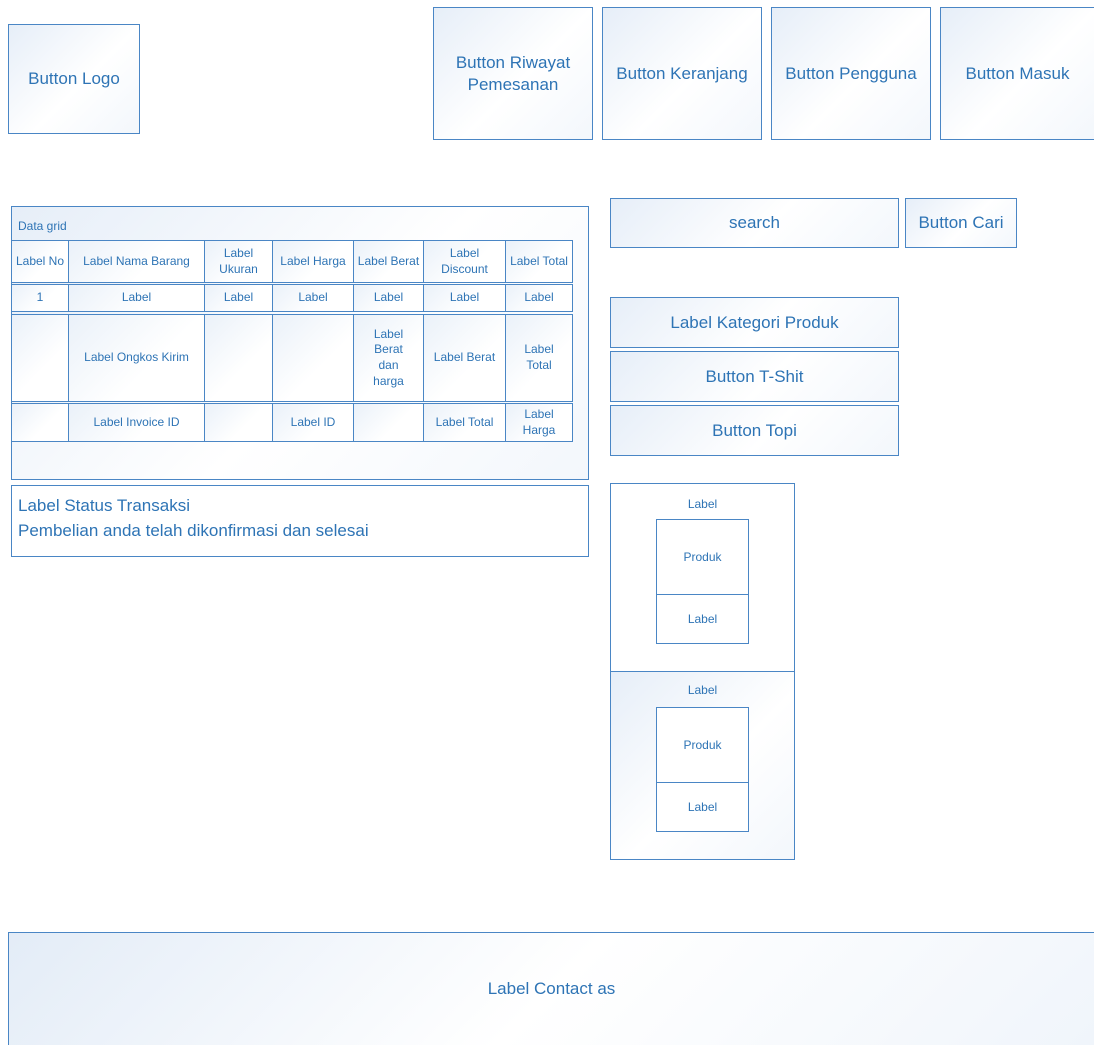 The image size is (1094, 1045). What do you see at coordinates (42, 226) in the screenshot?
I see `data-grid-title: Data grid` at bounding box center [42, 226].